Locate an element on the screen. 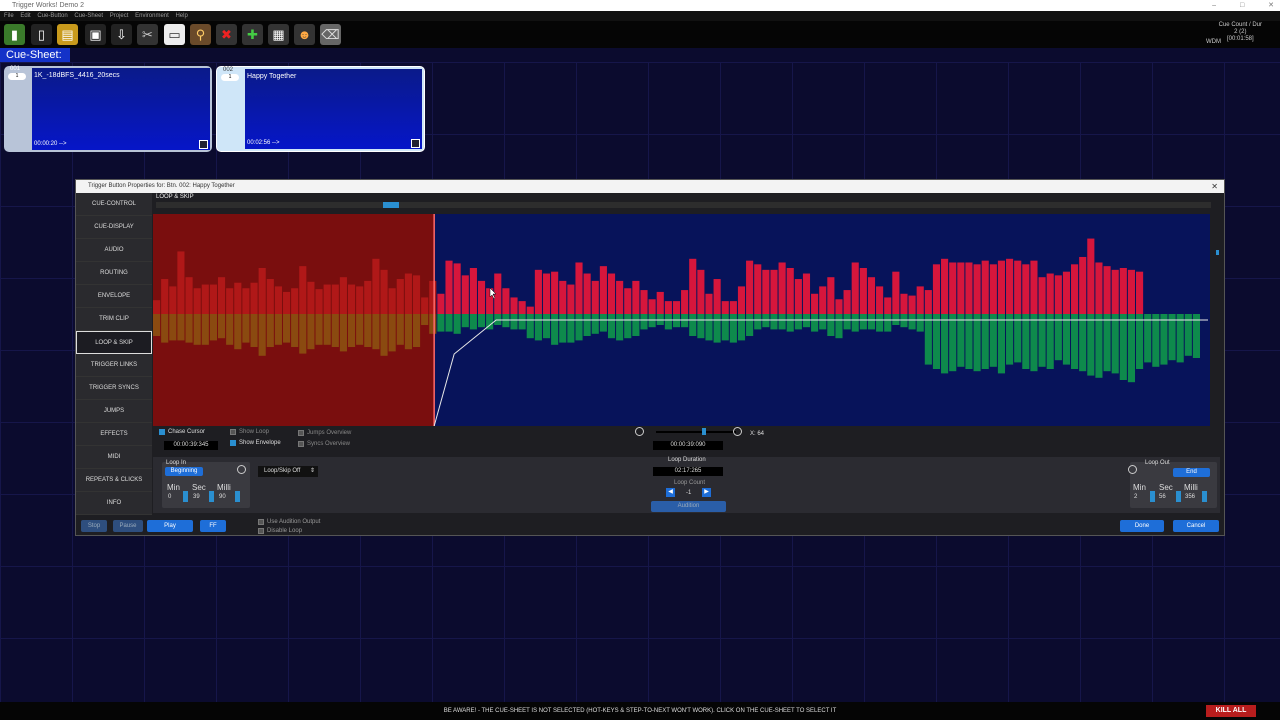  disable-loop-checkbox: Disable Loop is located at coordinates (280, 531).